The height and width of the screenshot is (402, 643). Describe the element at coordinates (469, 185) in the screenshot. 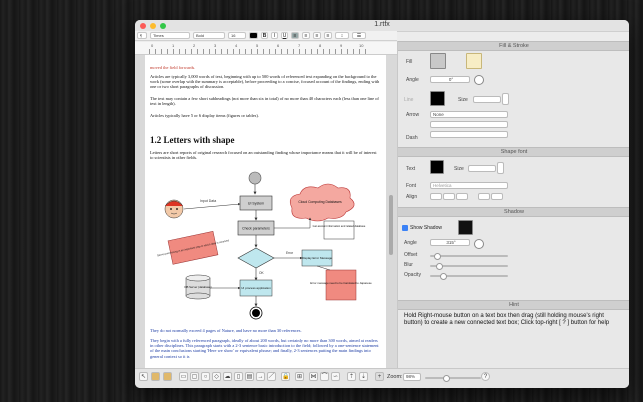

I see `font-select: Helvetica` at that location.